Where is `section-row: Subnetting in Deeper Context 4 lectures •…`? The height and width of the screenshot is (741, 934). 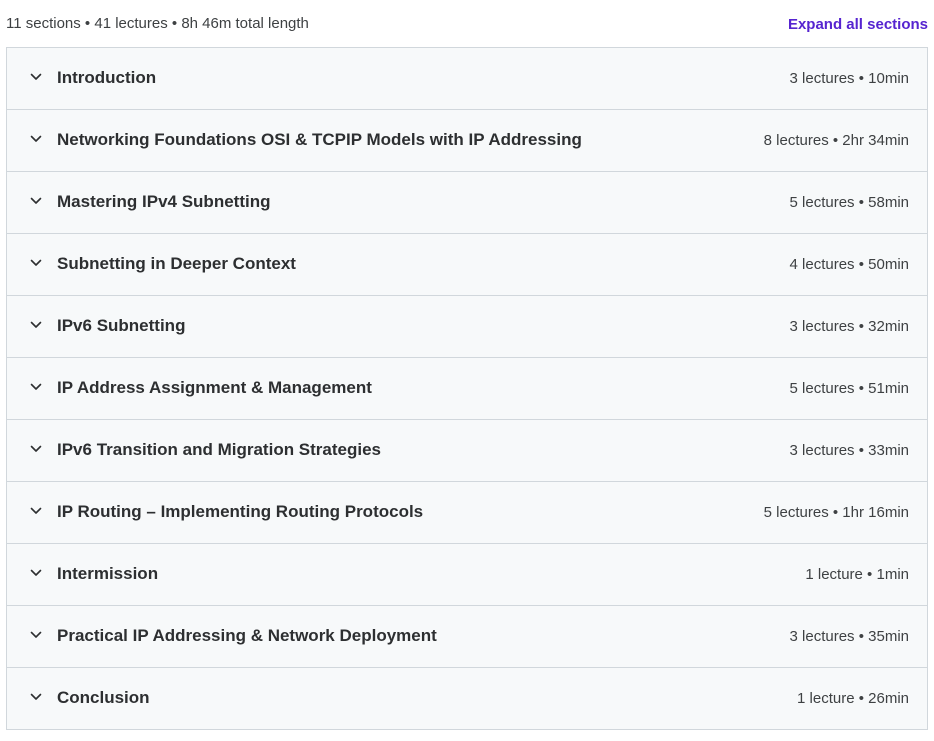
section-row: Subnetting in Deeper Context 4 lectures •… is located at coordinates (467, 265).